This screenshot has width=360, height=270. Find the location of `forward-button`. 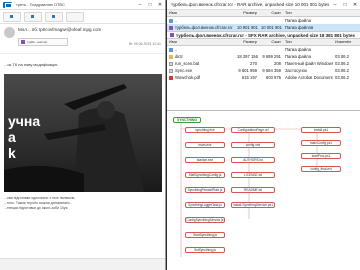

forward-button is located at coordinates (54, 16).